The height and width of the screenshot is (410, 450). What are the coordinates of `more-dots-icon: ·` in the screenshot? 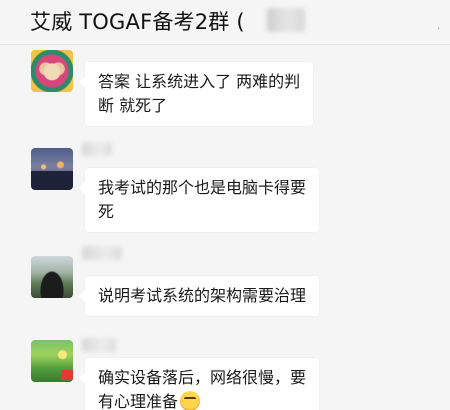 It's located at (438, 29).